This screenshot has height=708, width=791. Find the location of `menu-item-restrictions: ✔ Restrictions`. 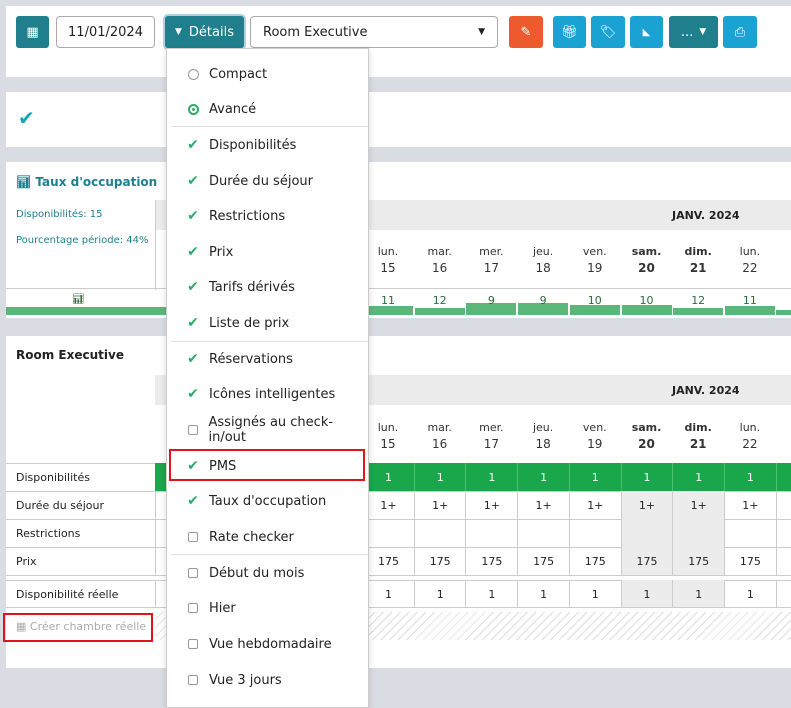

menu-item-restrictions: ✔ Restrictions is located at coordinates (267, 216).